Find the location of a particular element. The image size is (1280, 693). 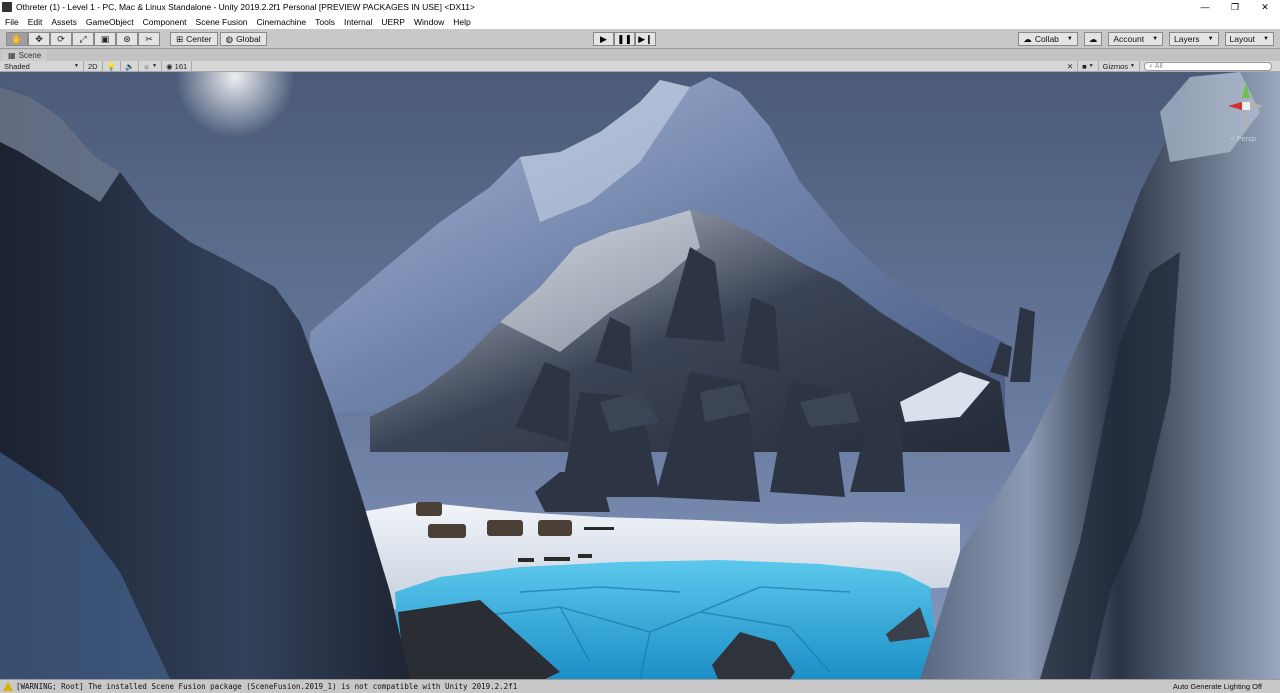

eye-slash-icon: ◉ is located at coordinates (169, 66).